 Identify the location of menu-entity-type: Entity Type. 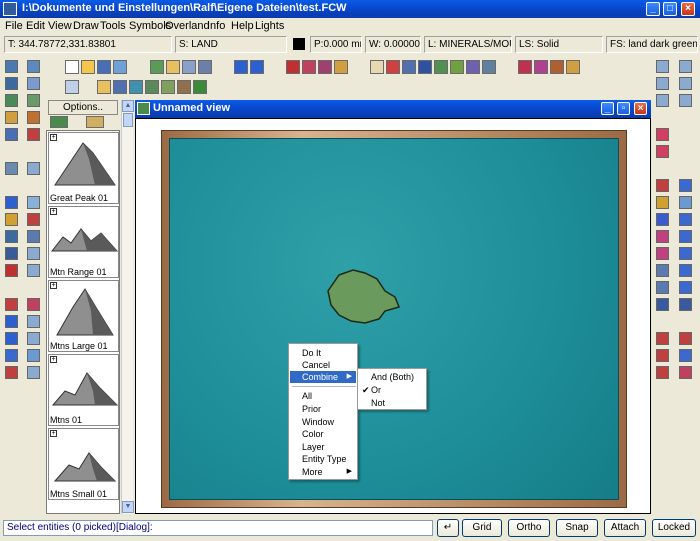
(323, 459).